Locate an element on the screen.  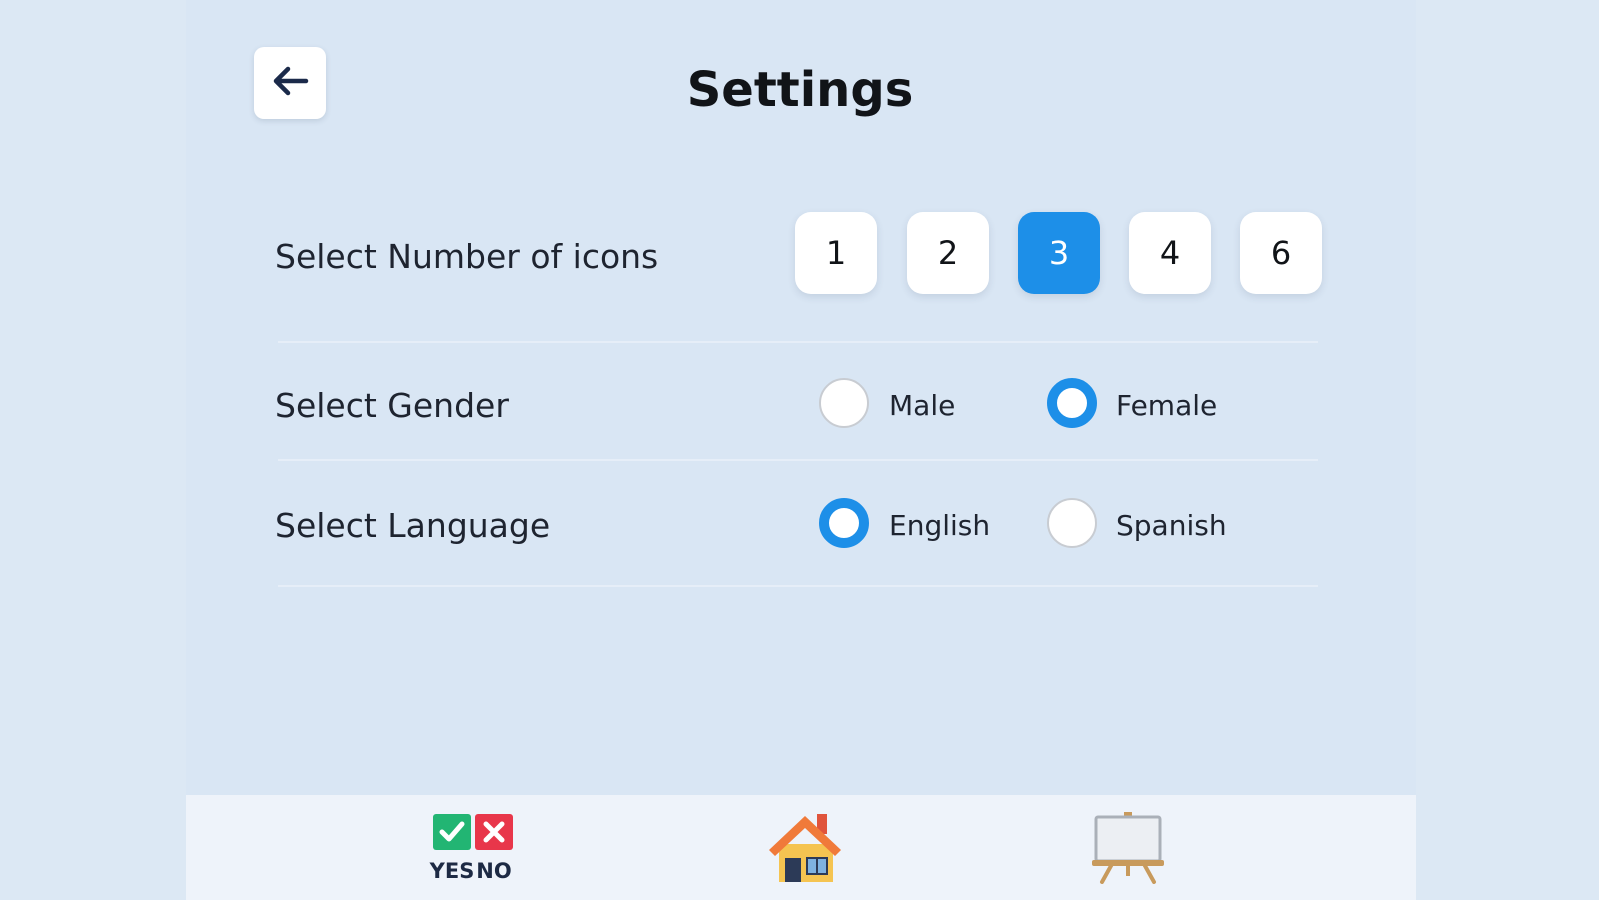
board-nav-button is located at coordinates (1128, 850).